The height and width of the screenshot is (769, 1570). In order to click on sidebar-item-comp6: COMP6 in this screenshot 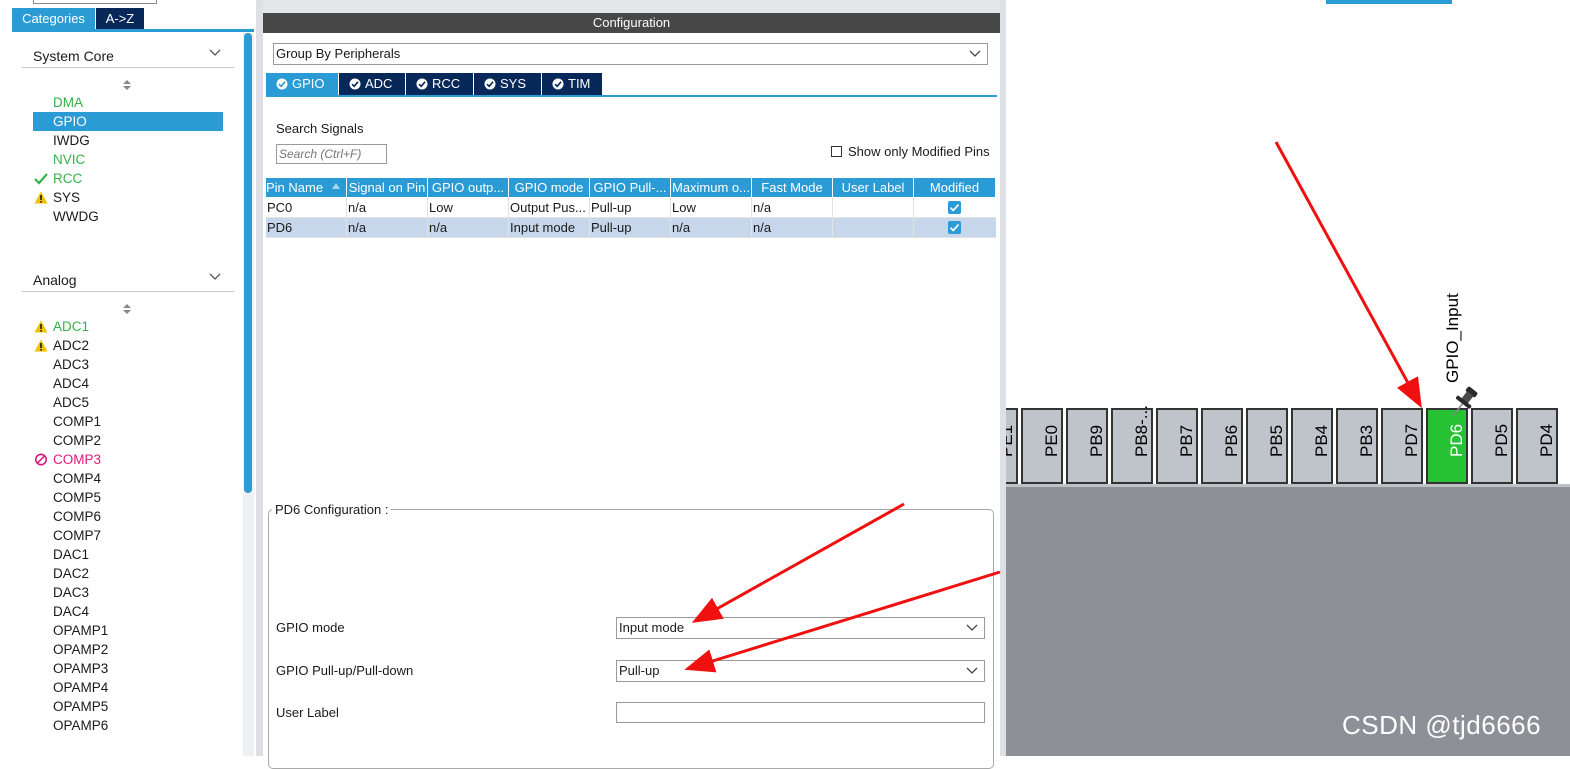, I will do `click(128, 516)`.